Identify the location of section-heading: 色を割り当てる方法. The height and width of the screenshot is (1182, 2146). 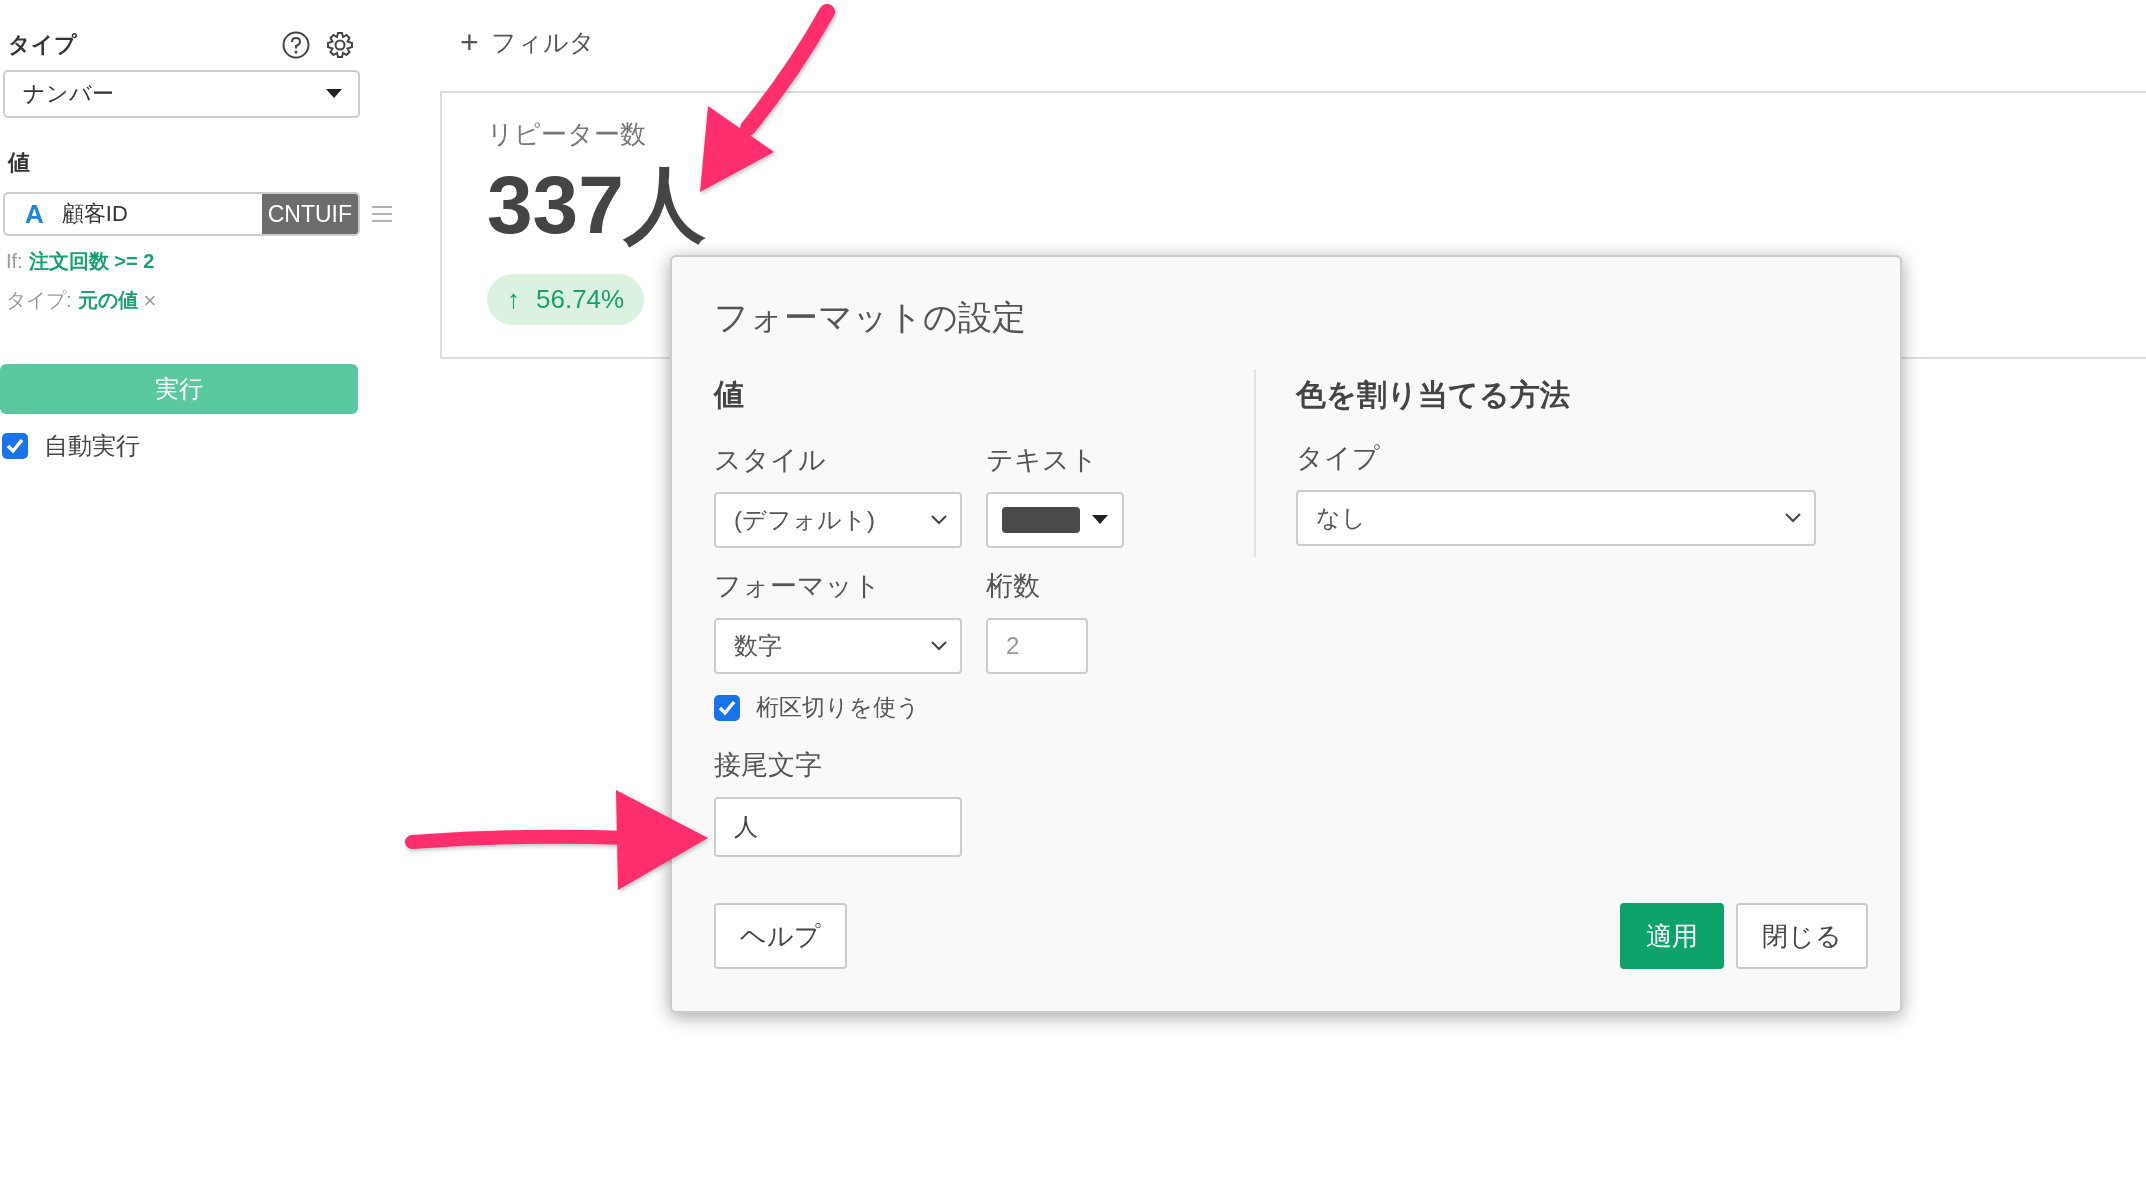
(1433, 395).